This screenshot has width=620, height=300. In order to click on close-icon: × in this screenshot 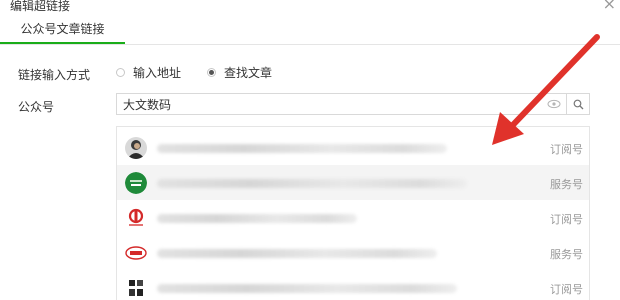, I will do `click(609, 6)`.